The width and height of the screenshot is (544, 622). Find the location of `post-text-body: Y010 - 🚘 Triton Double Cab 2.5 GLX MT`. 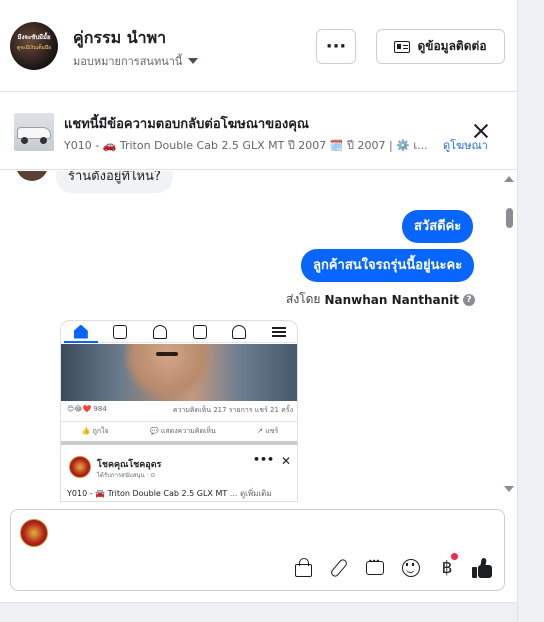

post-text-body: Y010 - 🚘 Triton Double Cab 2.5 GLX MT is located at coordinates (147, 493).